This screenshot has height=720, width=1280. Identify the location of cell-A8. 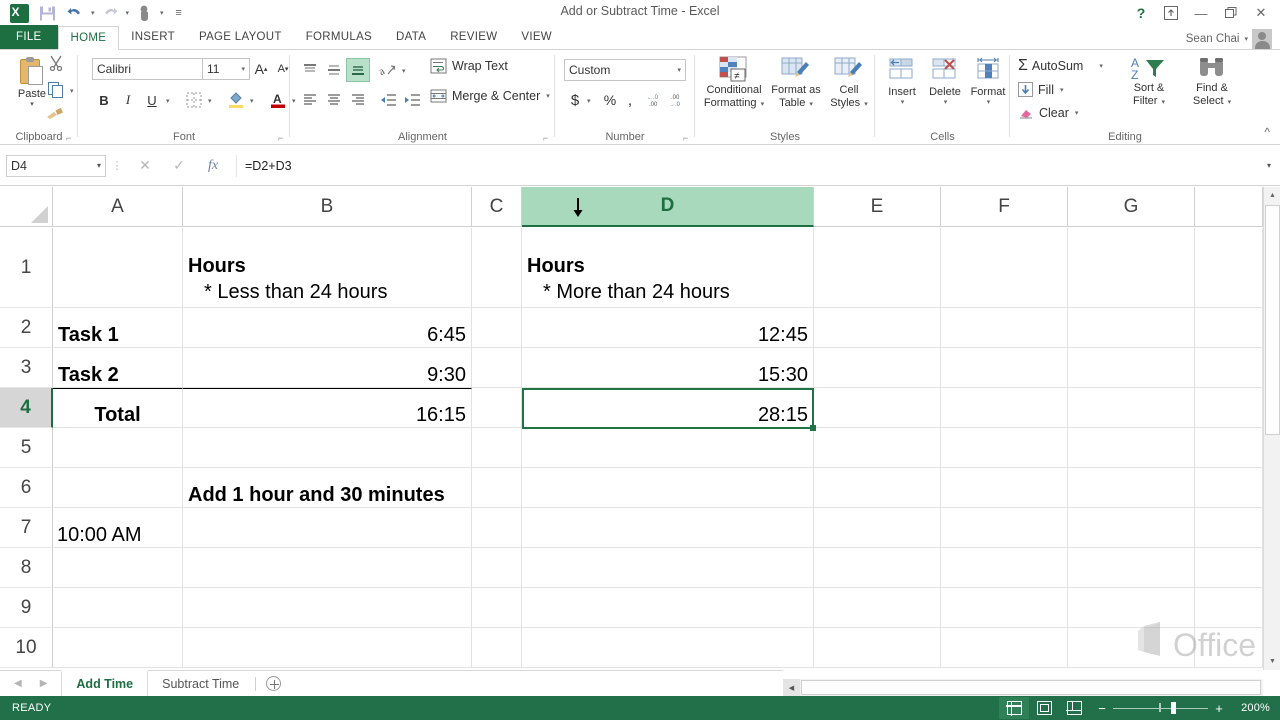
(118, 568).